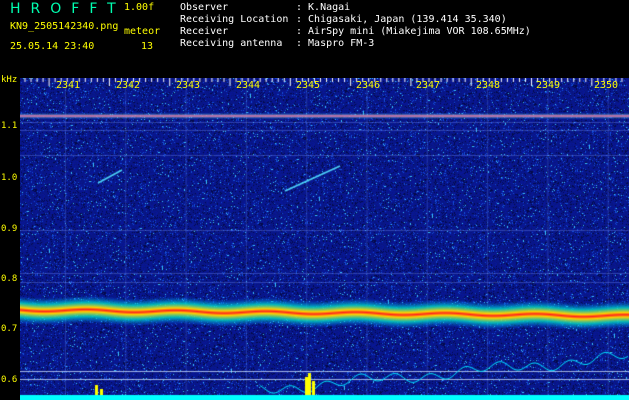 The height and width of the screenshot is (400, 629). What do you see at coordinates (231, 43) in the screenshot?
I see `info-label-antenna: Receiving antenna` at bounding box center [231, 43].